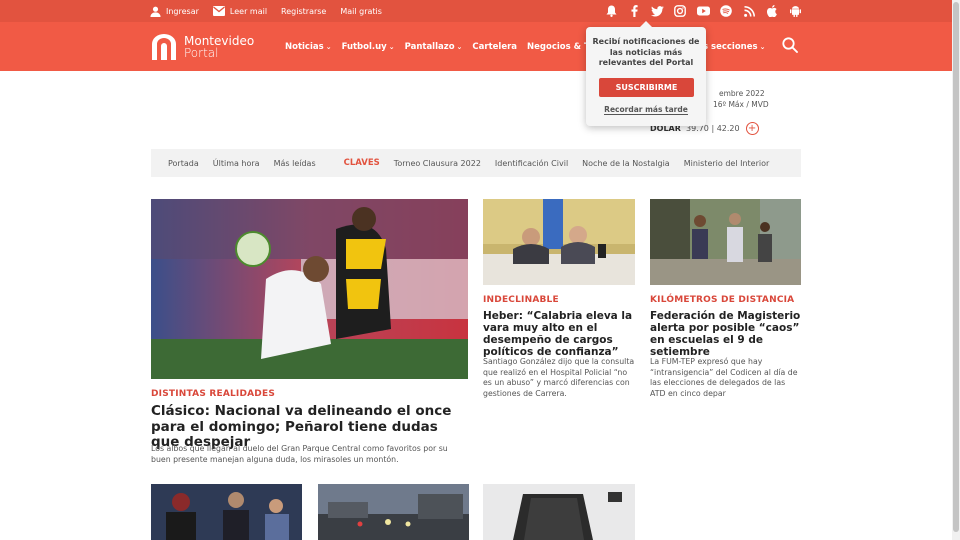 The image size is (960, 540). What do you see at coordinates (559, 242) in the screenshot?
I see `second-article-image` at bounding box center [559, 242].